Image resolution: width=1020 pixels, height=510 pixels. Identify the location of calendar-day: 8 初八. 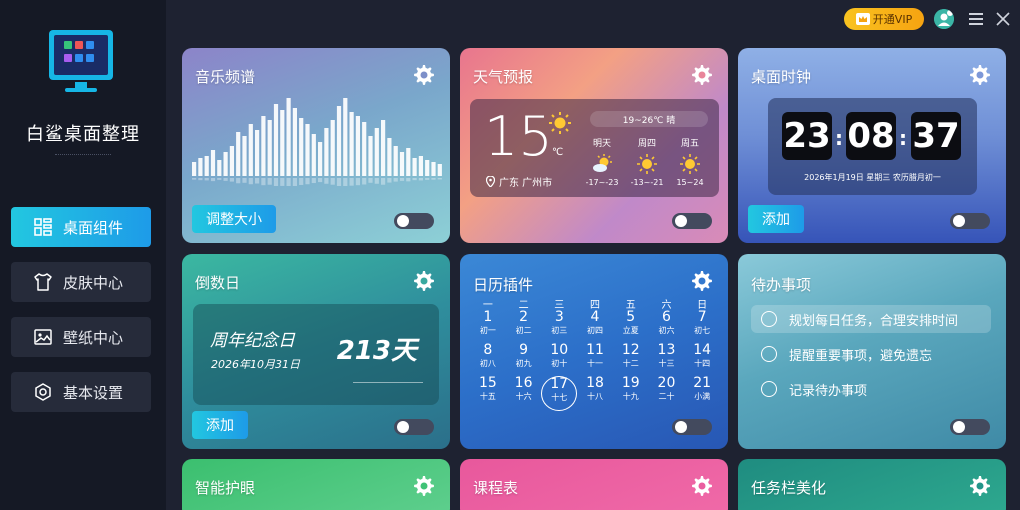
(488, 359).